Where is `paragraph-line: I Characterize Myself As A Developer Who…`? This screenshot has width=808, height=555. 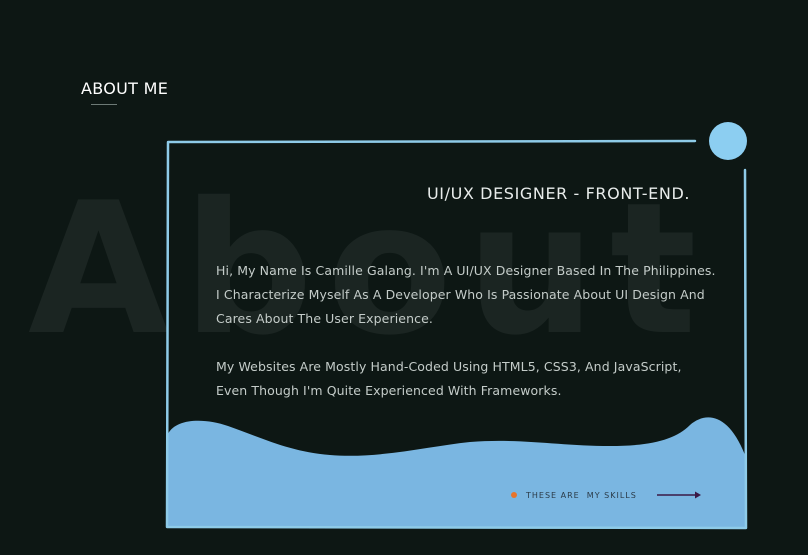
paragraph-line: I Characterize Myself As A Developer Who… is located at coordinates (460, 294).